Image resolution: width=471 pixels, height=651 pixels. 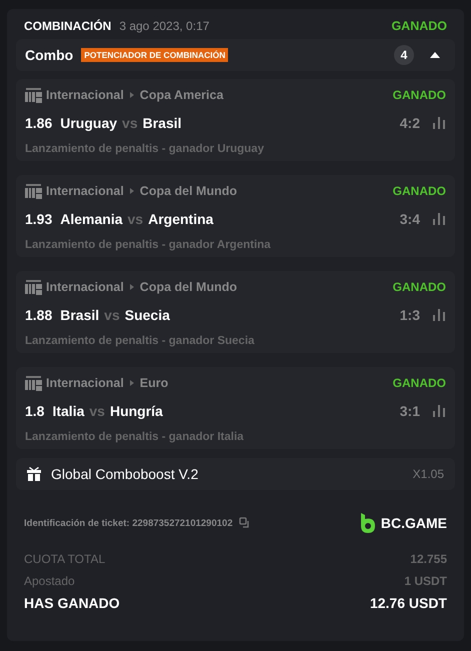 What do you see at coordinates (410, 123) in the screenshot?
I see `match-score: 4:2` at bounding box center [410, 123].